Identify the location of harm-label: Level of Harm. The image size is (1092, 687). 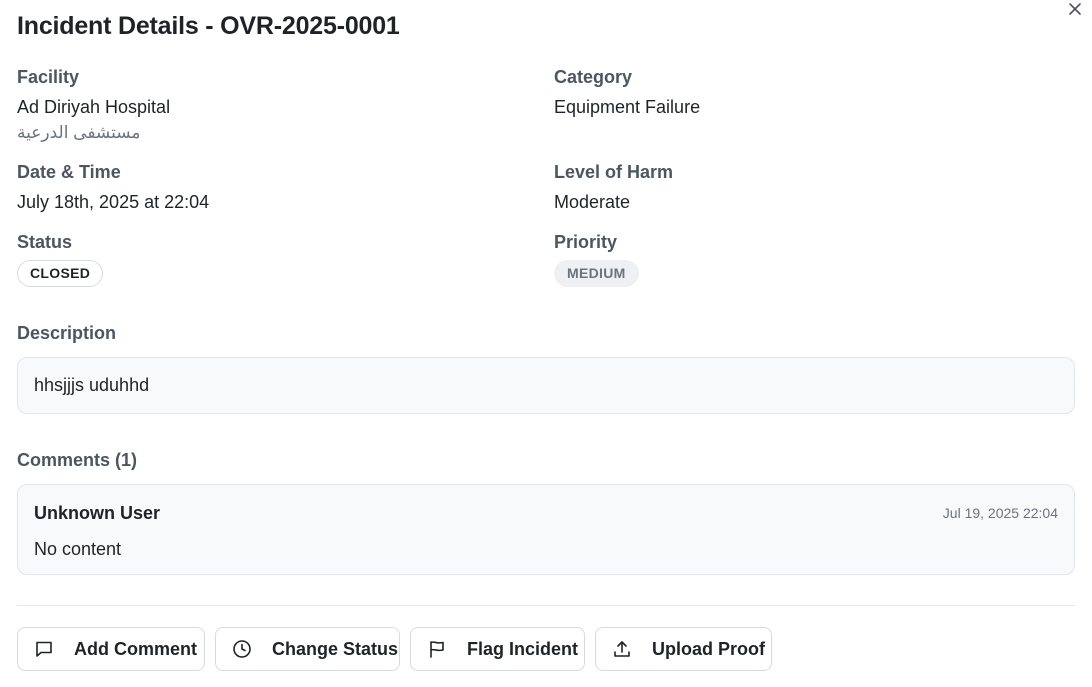
(614, 172).